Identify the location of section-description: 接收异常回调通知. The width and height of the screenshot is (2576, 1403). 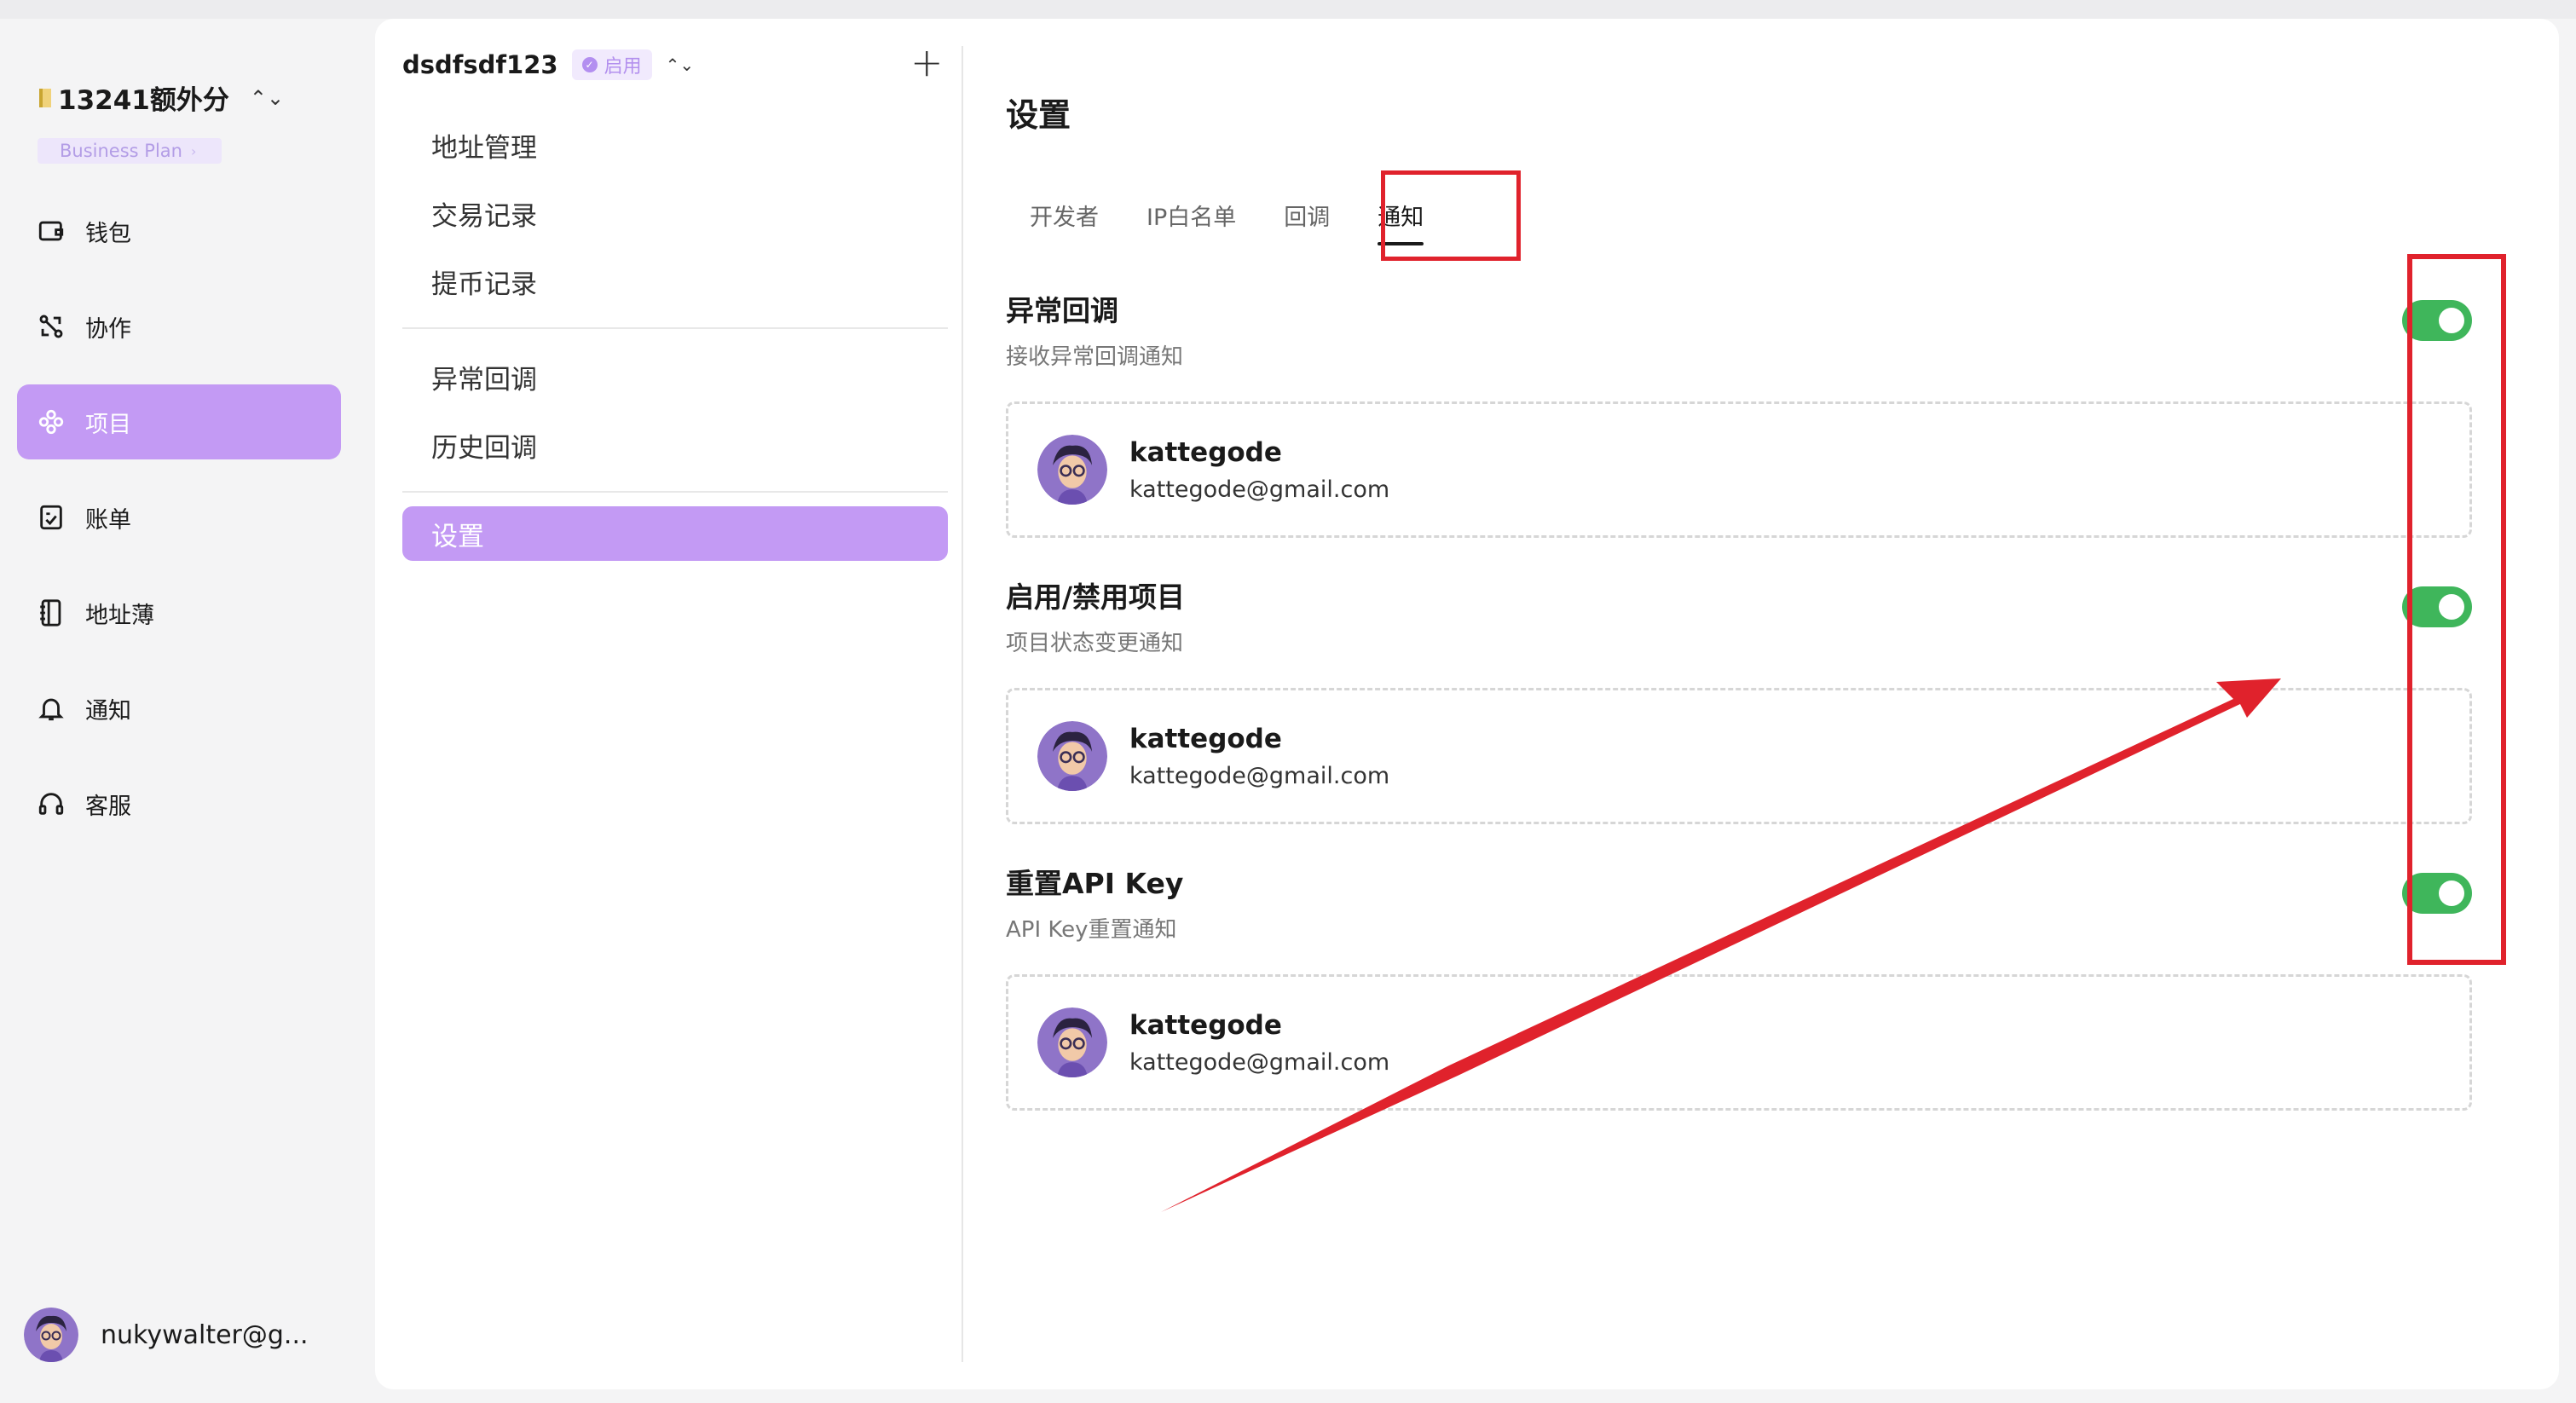
(1095, 357).